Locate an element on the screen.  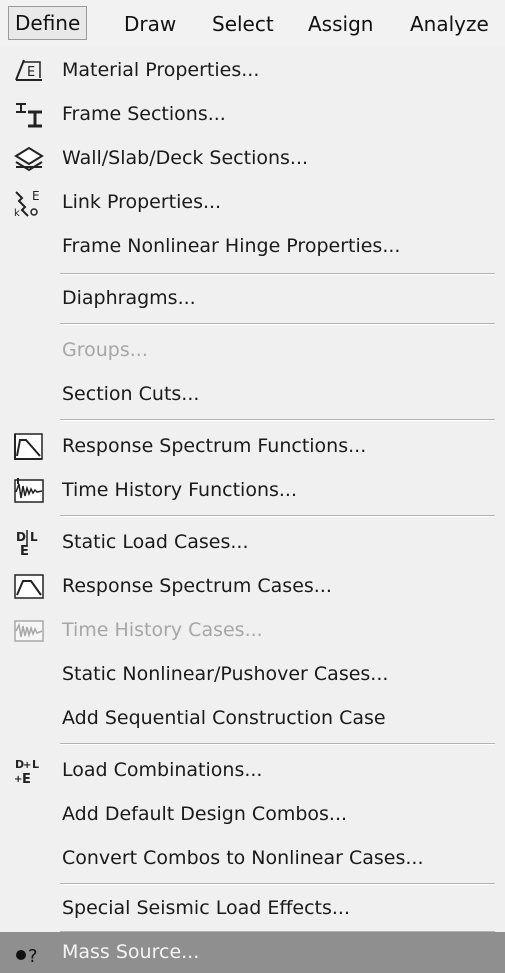
svg-text: D is located at coordinates (21, 537).